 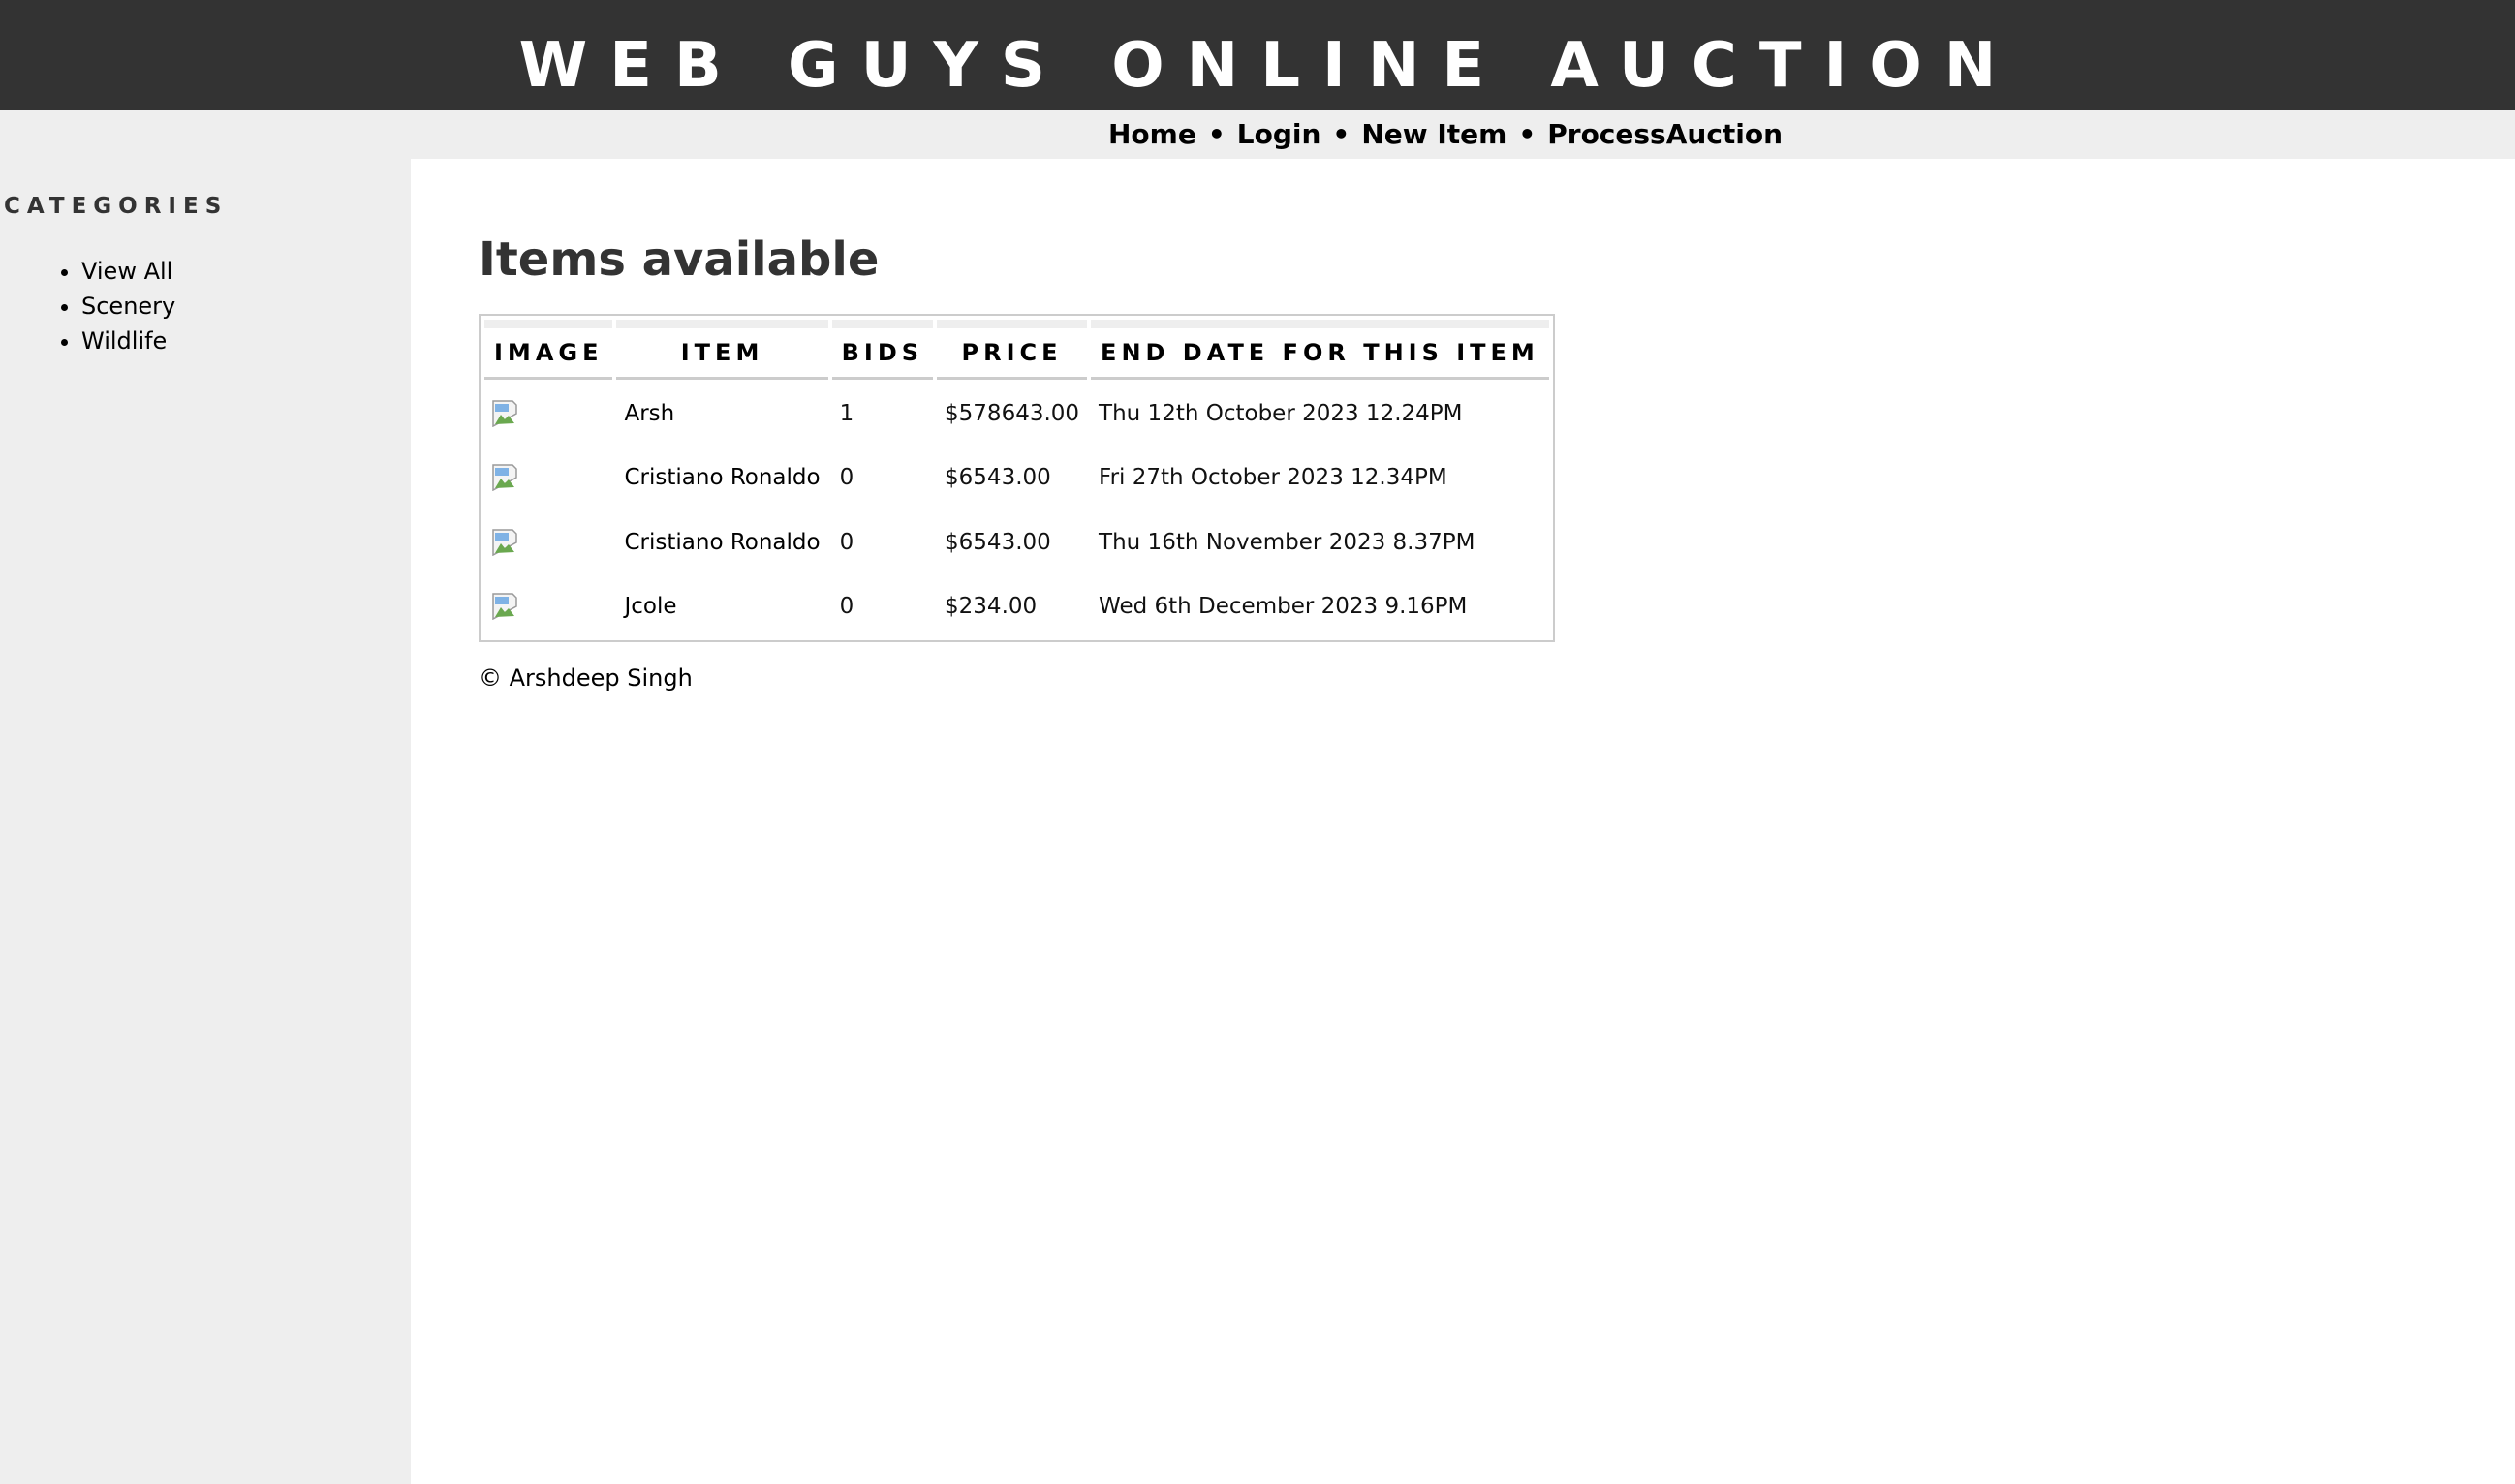 What do you see at coordinates (1012, 414) in the screenshot?
I see `item-price: $578643.00` at bounding box center [1012, 414].